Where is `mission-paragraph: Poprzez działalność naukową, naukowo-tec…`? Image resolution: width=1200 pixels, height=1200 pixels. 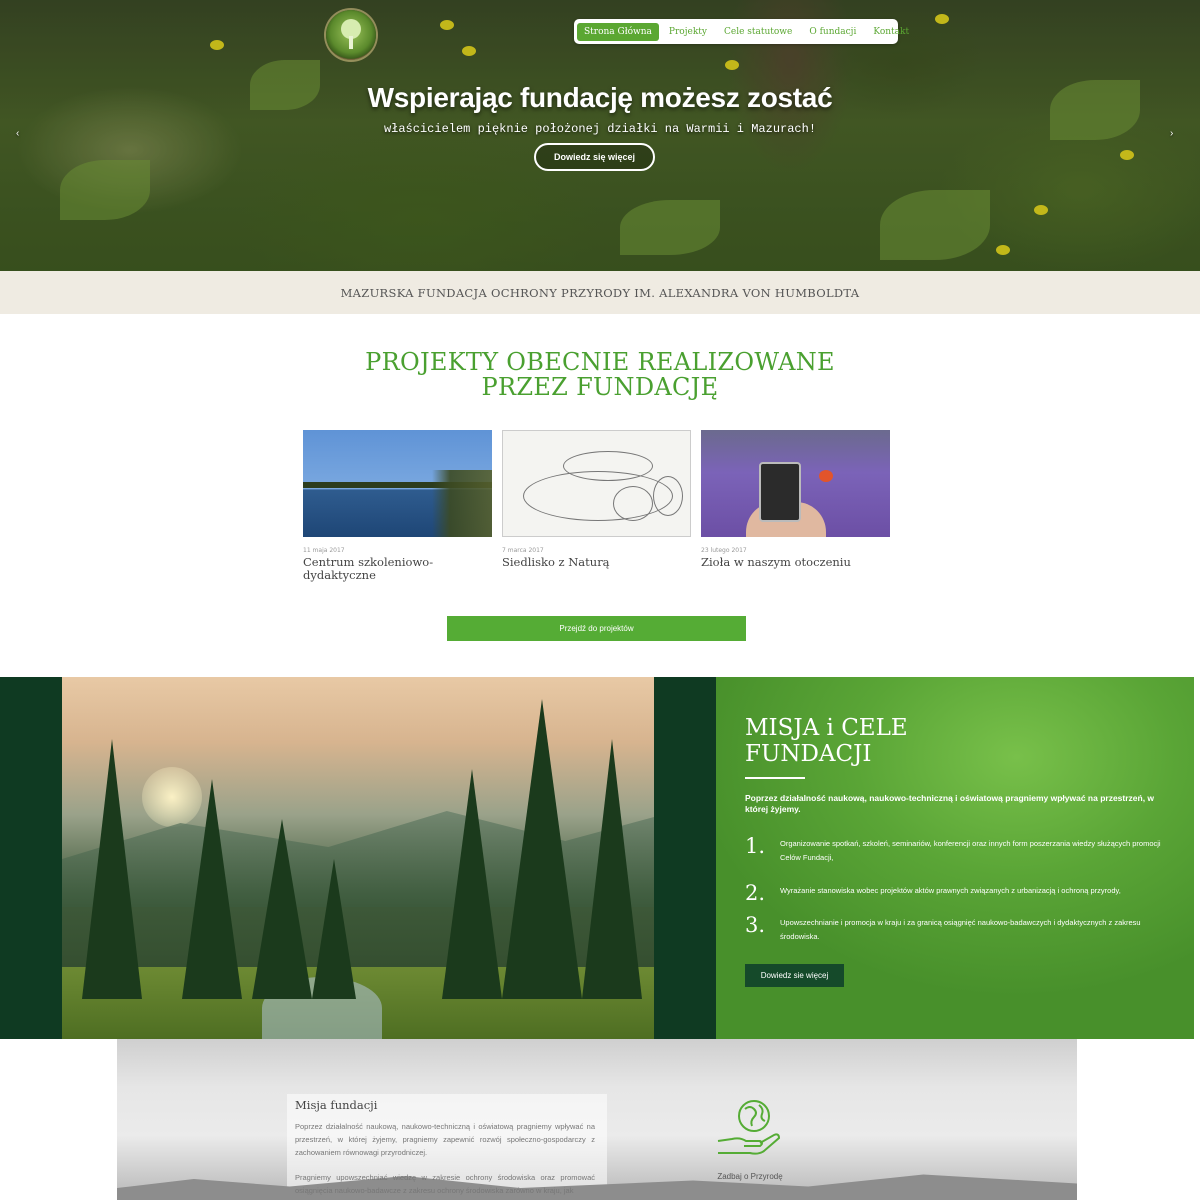 mission-paragraph: Poprzez działalność naukową, naukowo-tec… is located at coordinates (445, 1139).